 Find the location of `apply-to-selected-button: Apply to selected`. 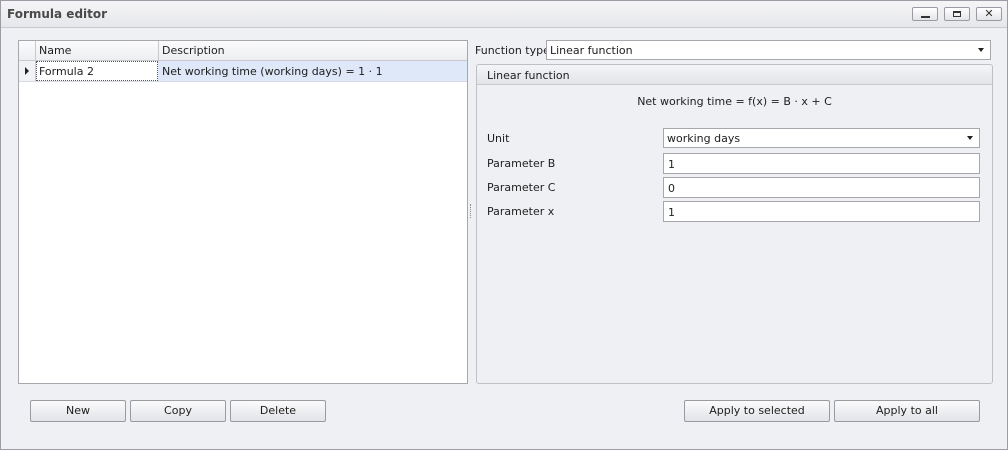

apply-to-selected-button: Apply to selected is located at coordinates (757, 411).